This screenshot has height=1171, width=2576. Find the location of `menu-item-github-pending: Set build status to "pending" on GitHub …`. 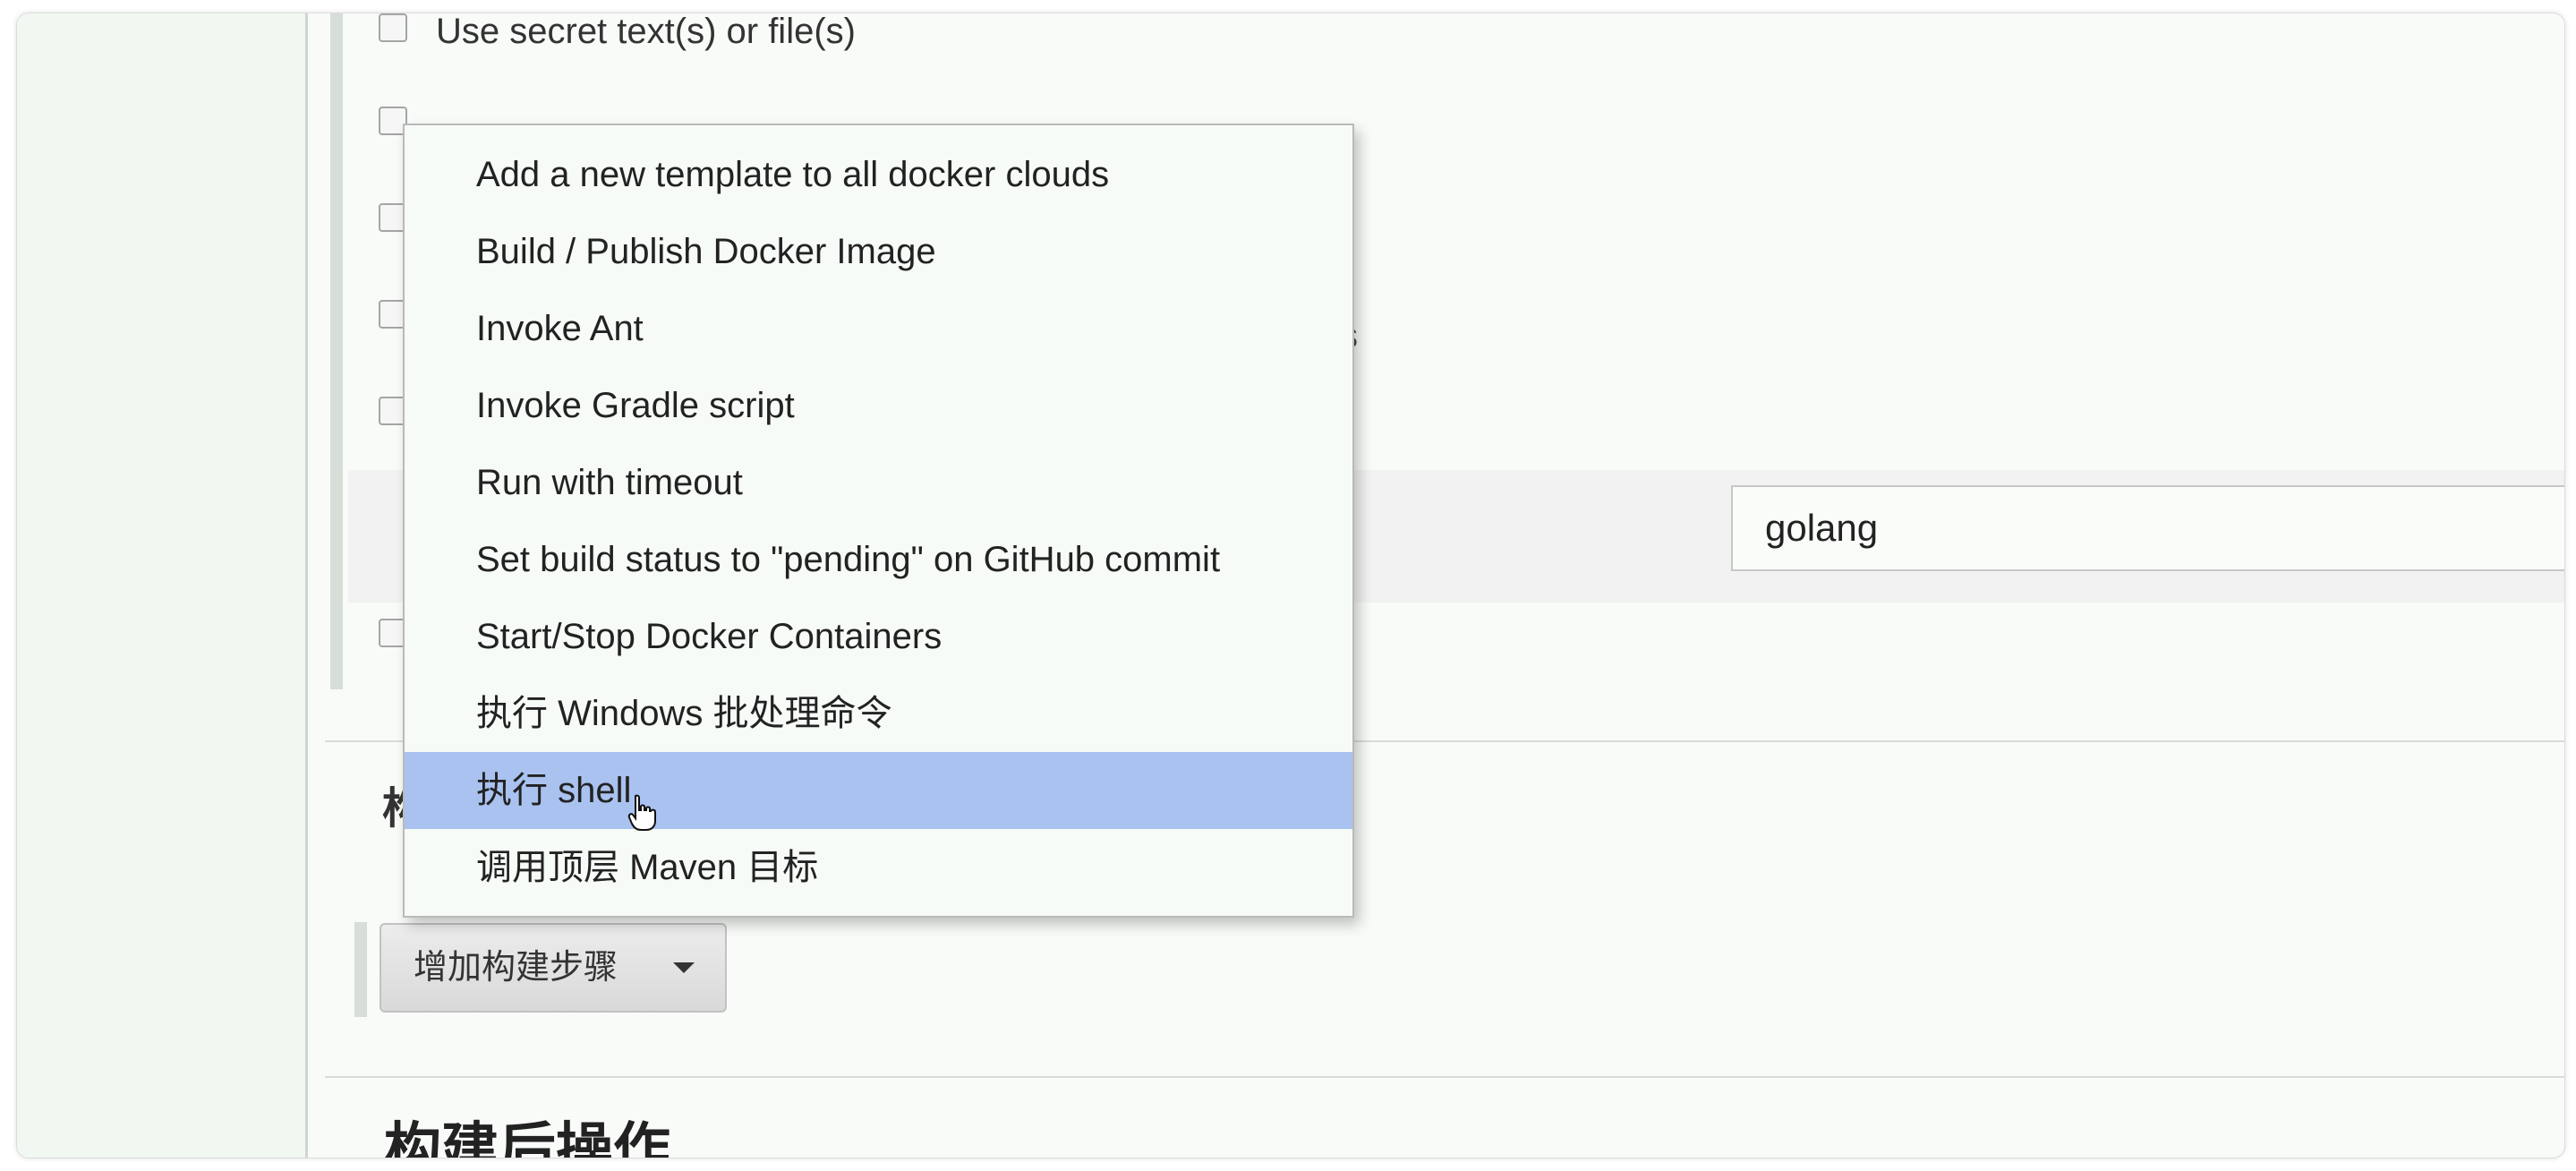

menu-item-github-pending: Set build status to "pending" on GitHub … is located at coordinates (878, 560).